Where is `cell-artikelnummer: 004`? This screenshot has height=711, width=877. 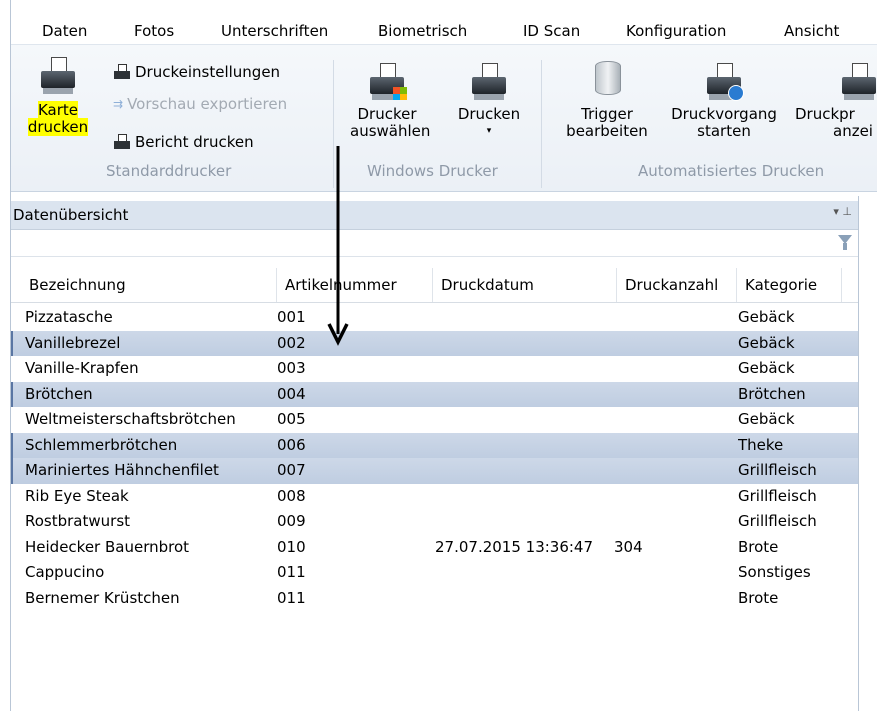
cell-artikelnummer: 004 is located at coordinates (291, 393).